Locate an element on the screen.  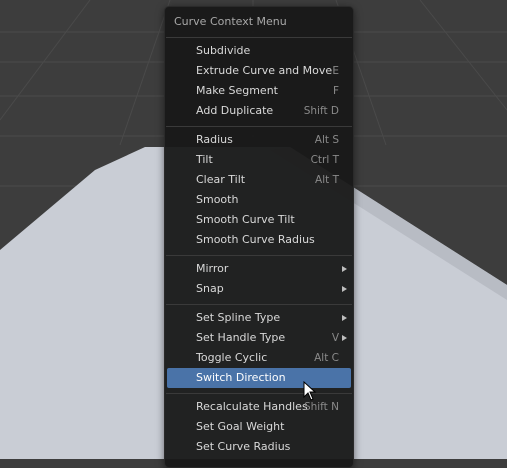
menu-item-set-spline-type: Set Spline Type is located at coordinates (259, 318).